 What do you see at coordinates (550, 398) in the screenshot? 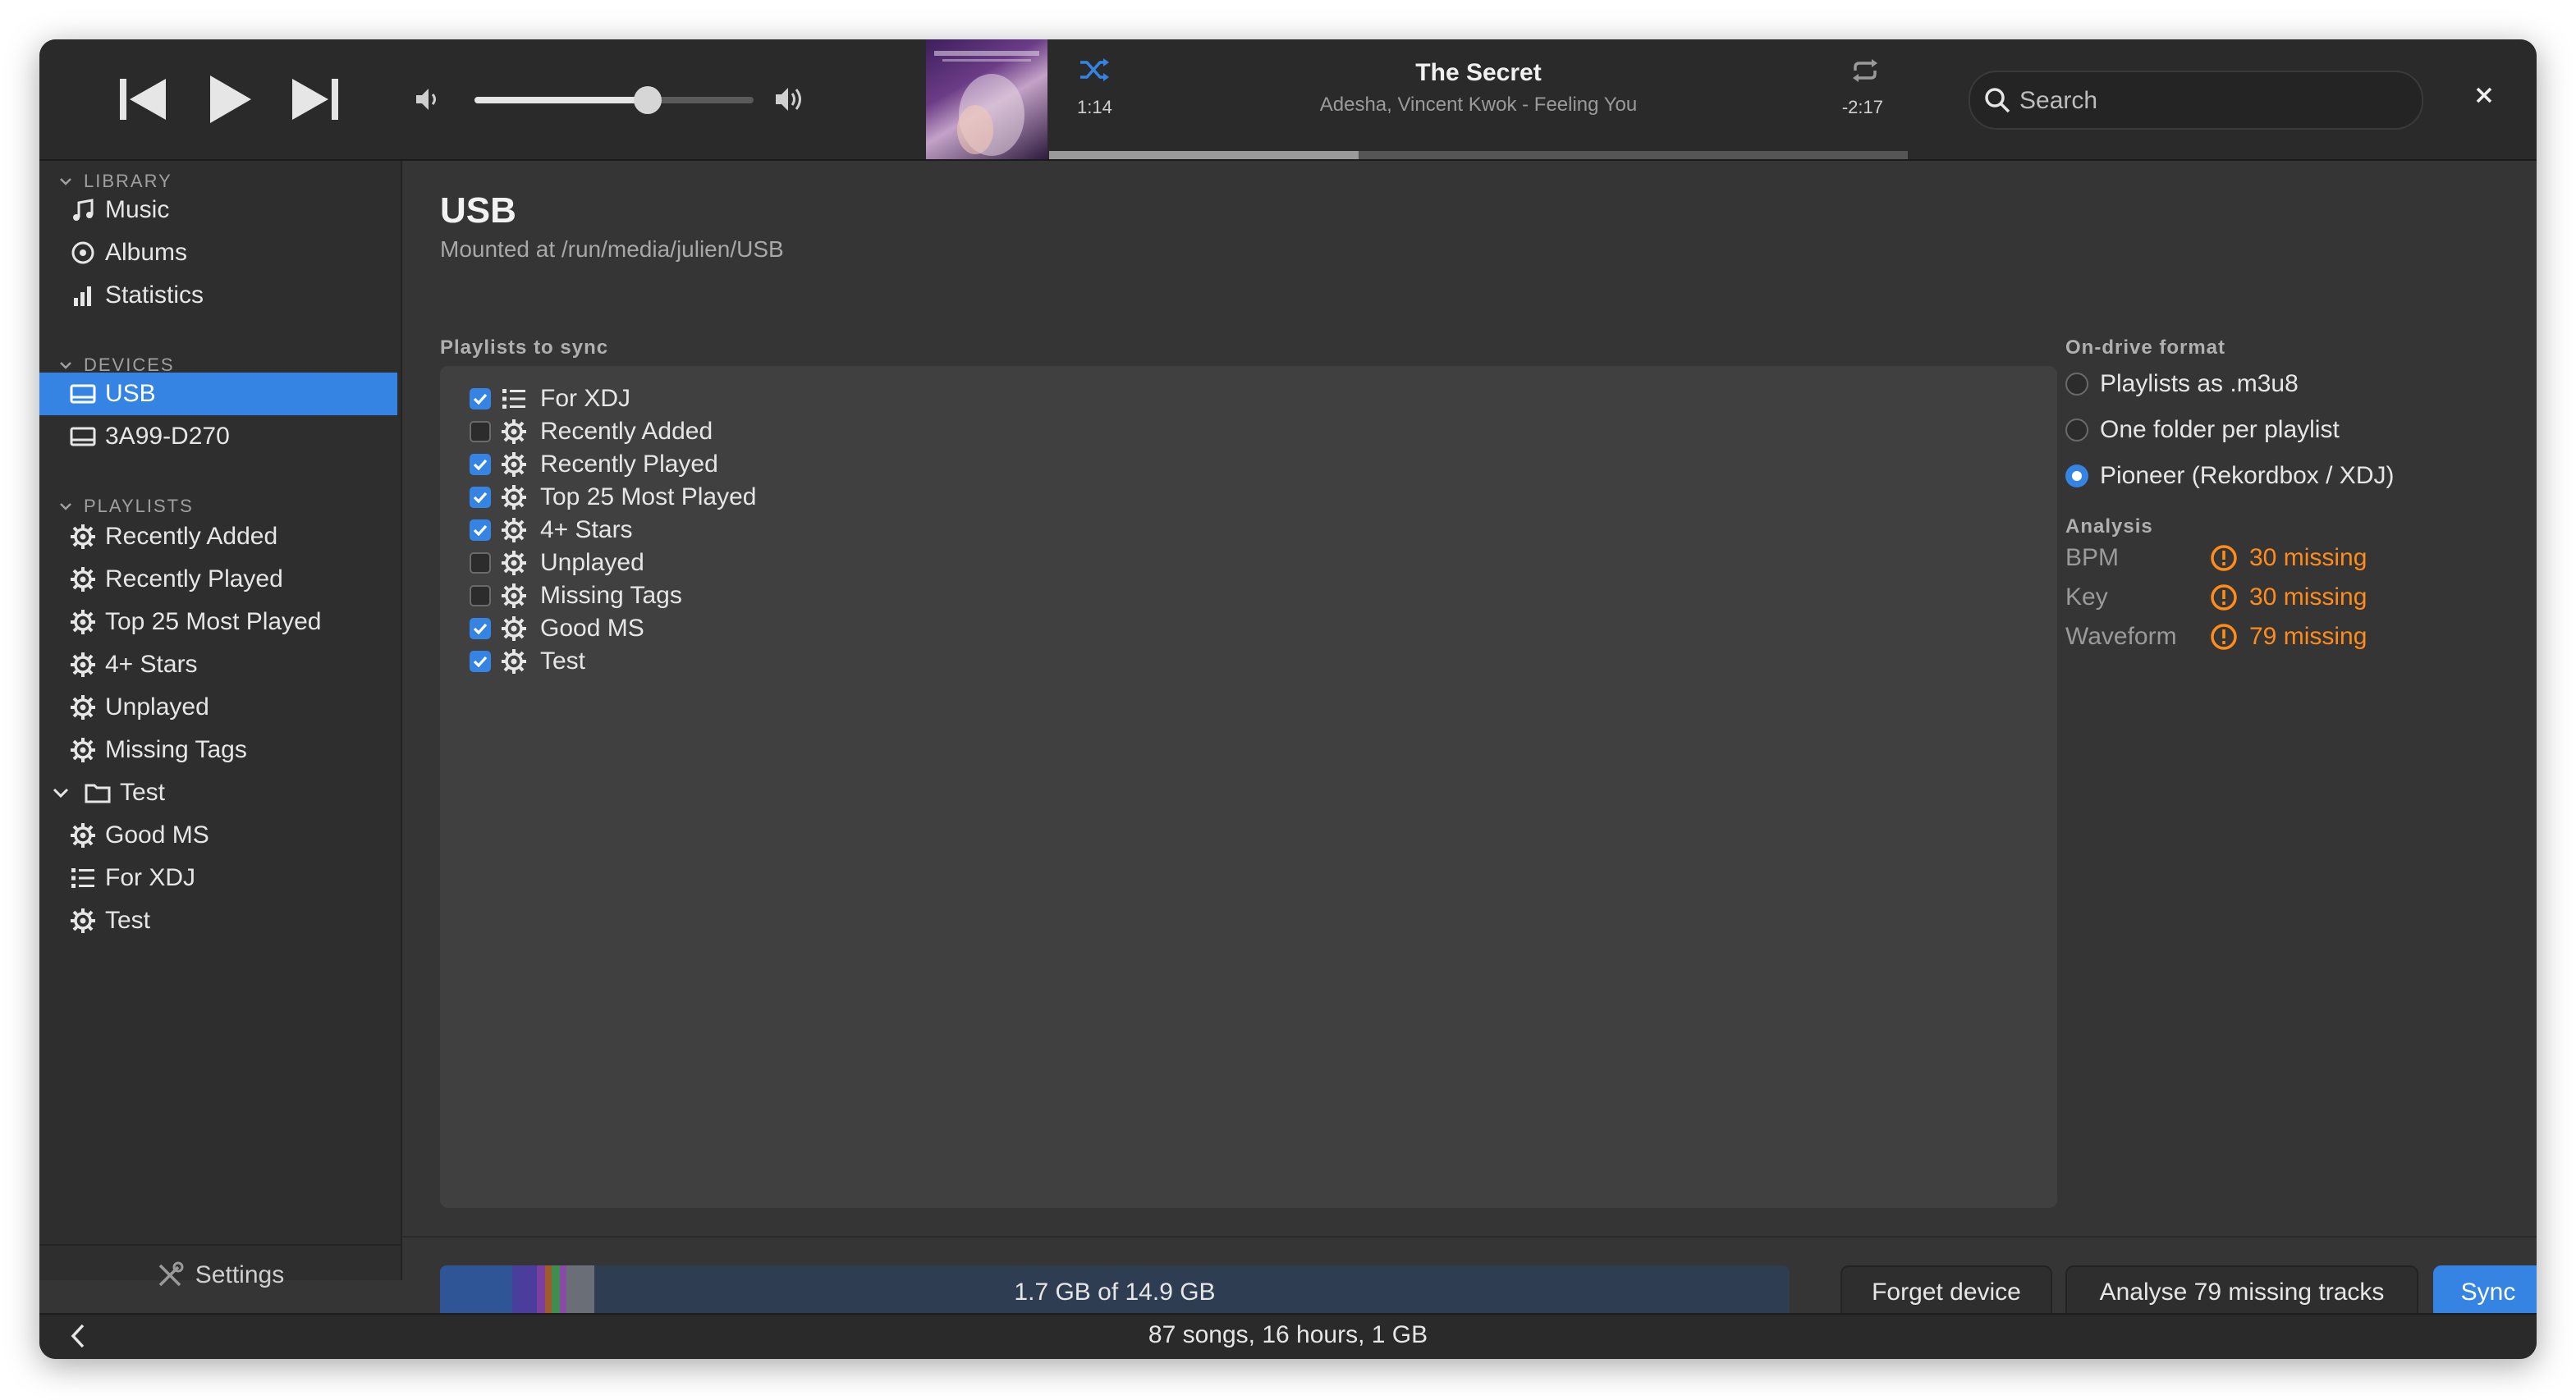
I see `sync-playlist-for-xdj: For XDJ` at bounding box center [550, 398].